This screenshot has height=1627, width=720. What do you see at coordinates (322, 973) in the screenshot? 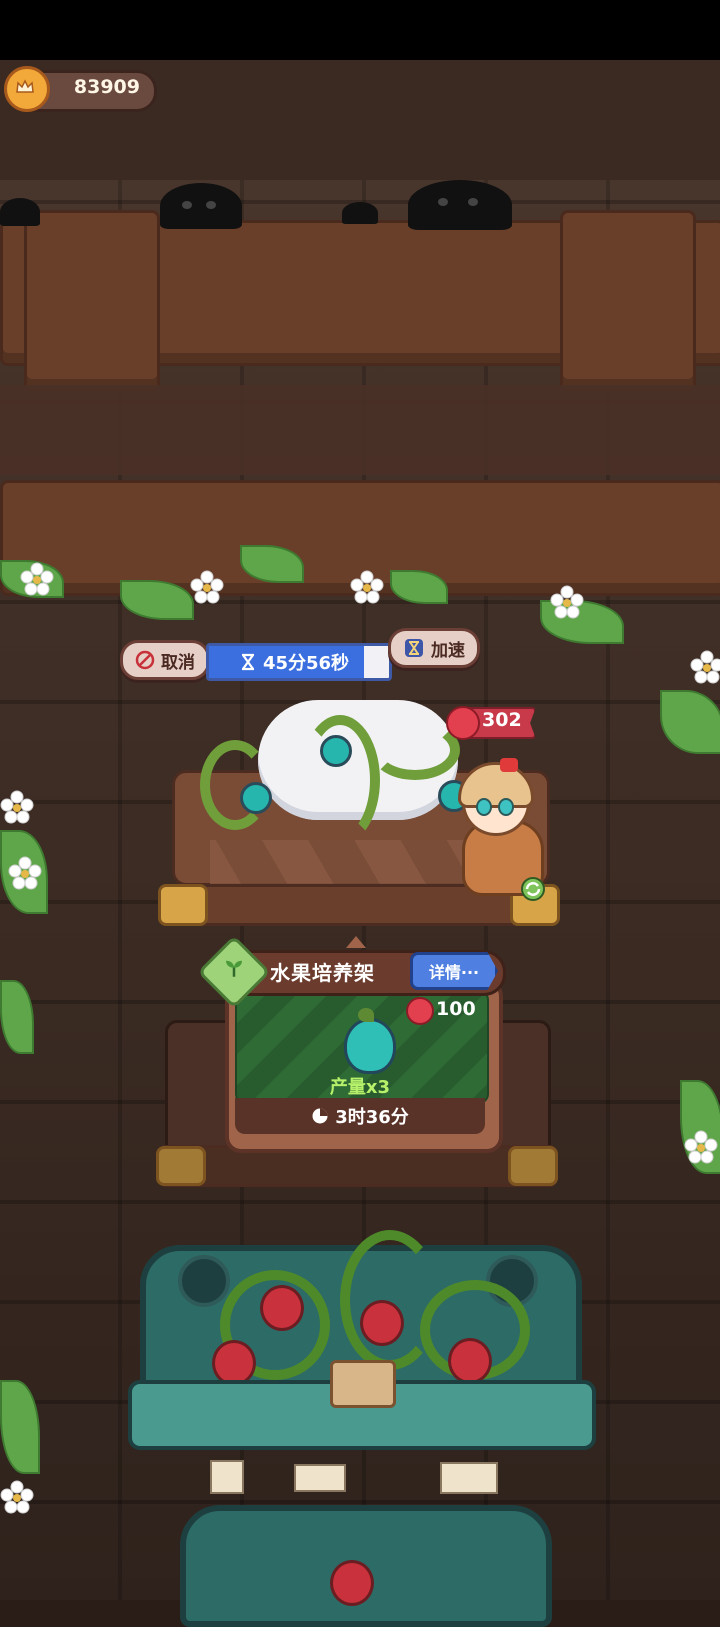
I see `card-title: 水果培养架` at bounding box center [322, 973].